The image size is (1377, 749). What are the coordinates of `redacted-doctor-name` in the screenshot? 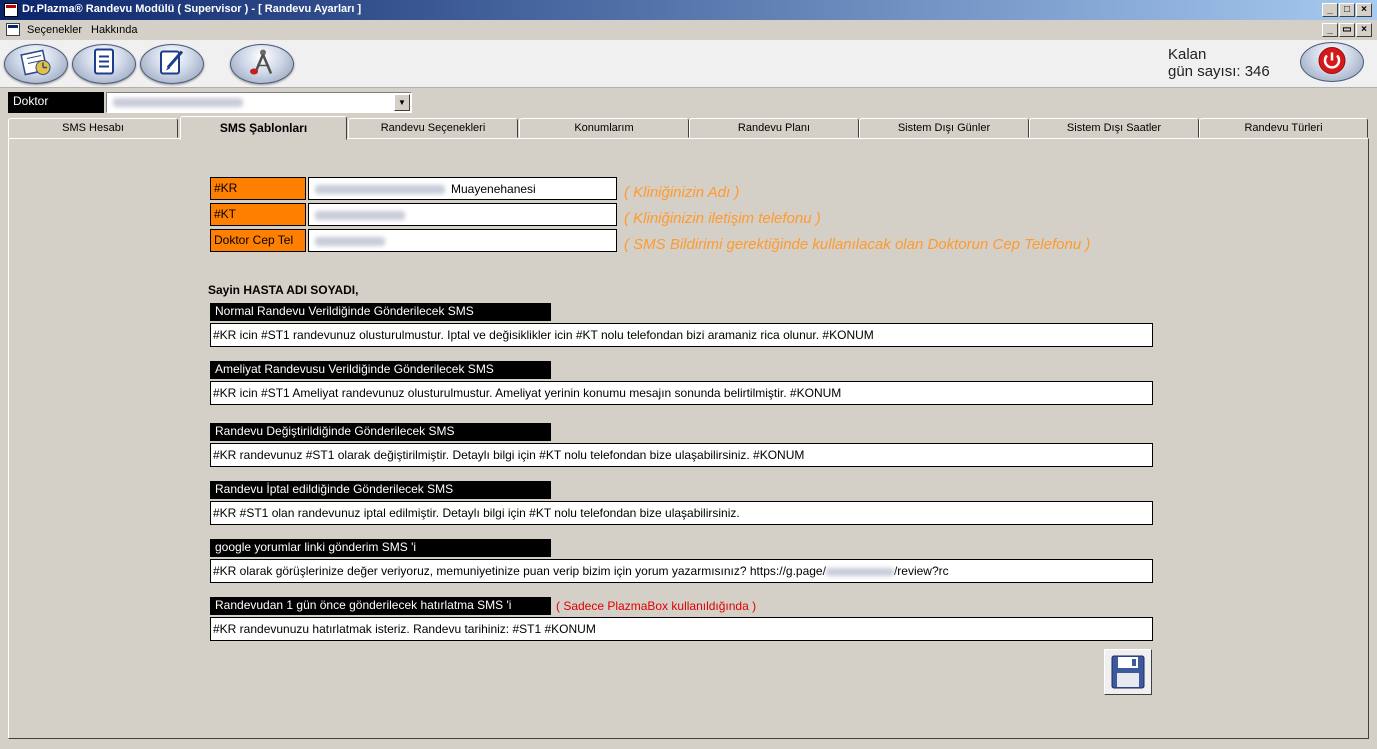 It's located at (178, 102).